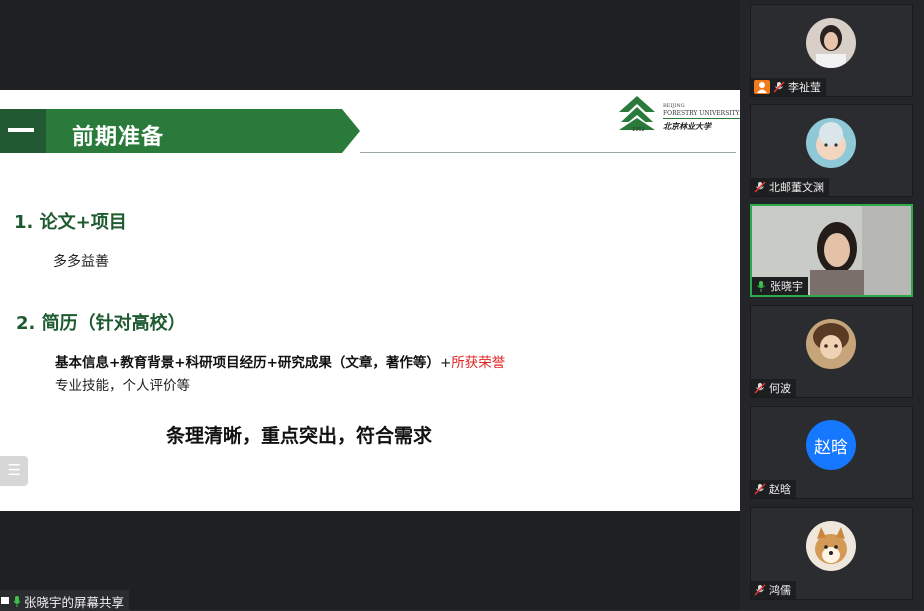  I want to click on participant-nametag: 赵晗, so click(773, 489).